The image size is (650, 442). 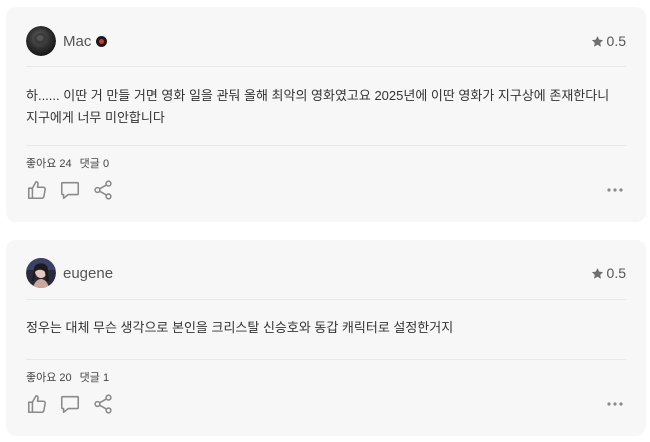 I want to click on like-count: 좋아요 24, so click(x=49, y=164).